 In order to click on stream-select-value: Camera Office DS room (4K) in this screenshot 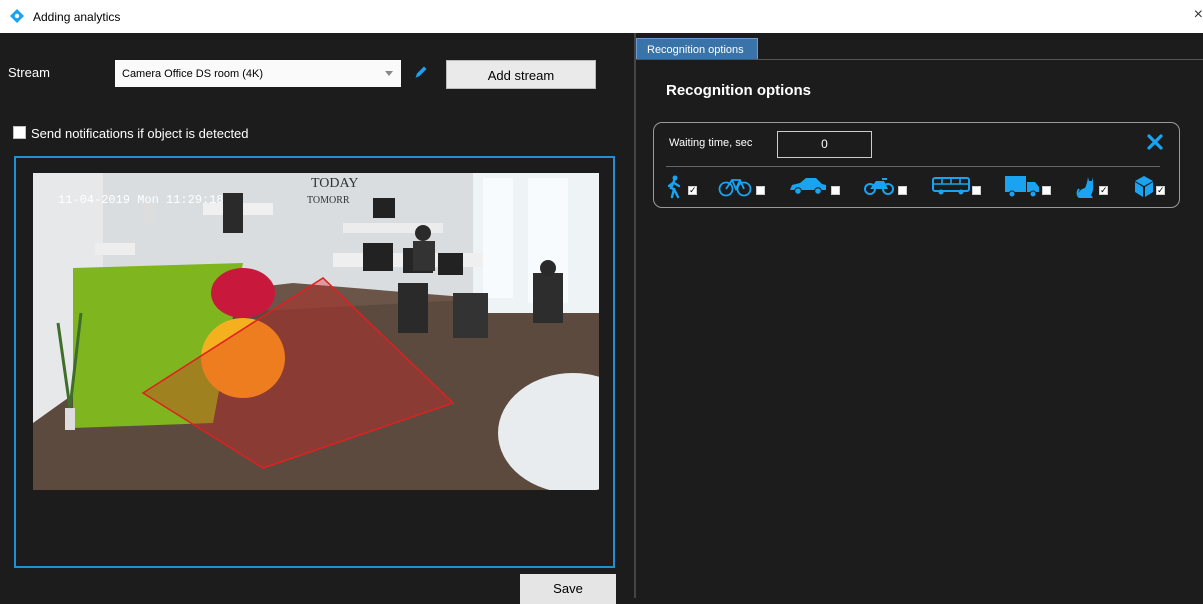, I will do `click(193, 74)`.